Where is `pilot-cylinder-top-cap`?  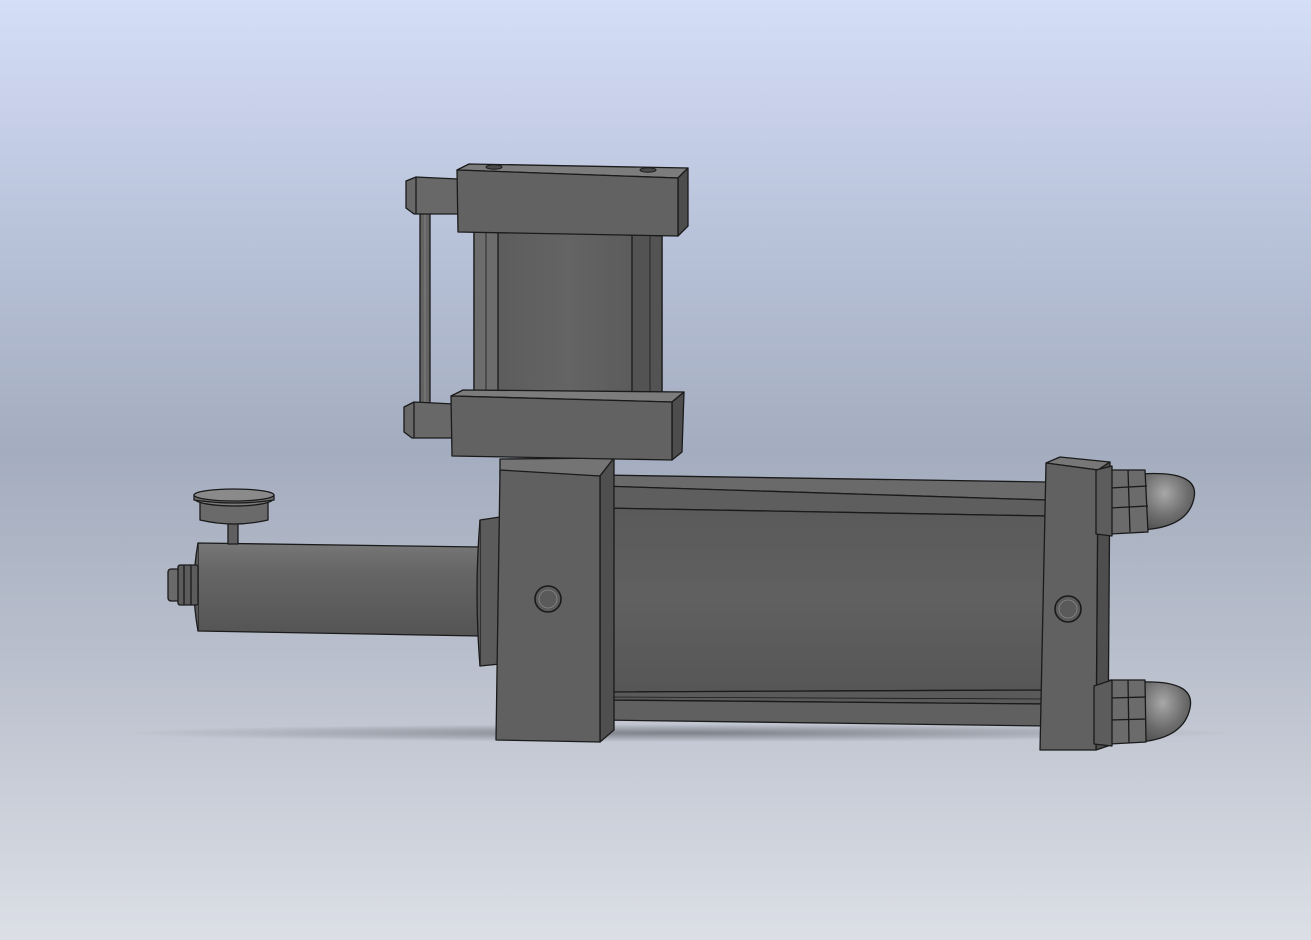 pilot-cylinder-top-cap is located at coordinates (572, 200).